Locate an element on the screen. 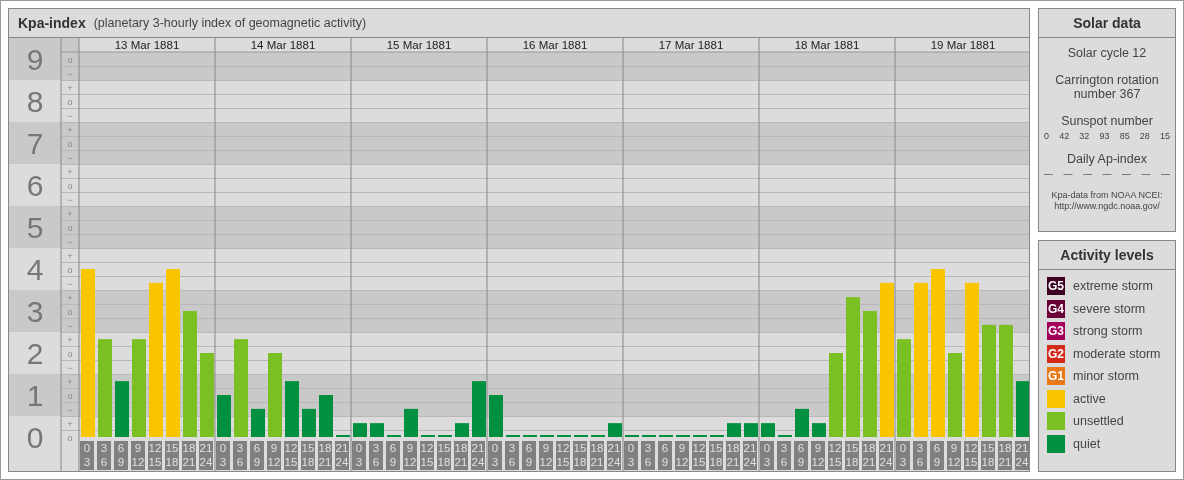 This screenshot has height=480, width=1184. rotation-text: Carrington rotation number 367 is located at coordinates (1107, 87).